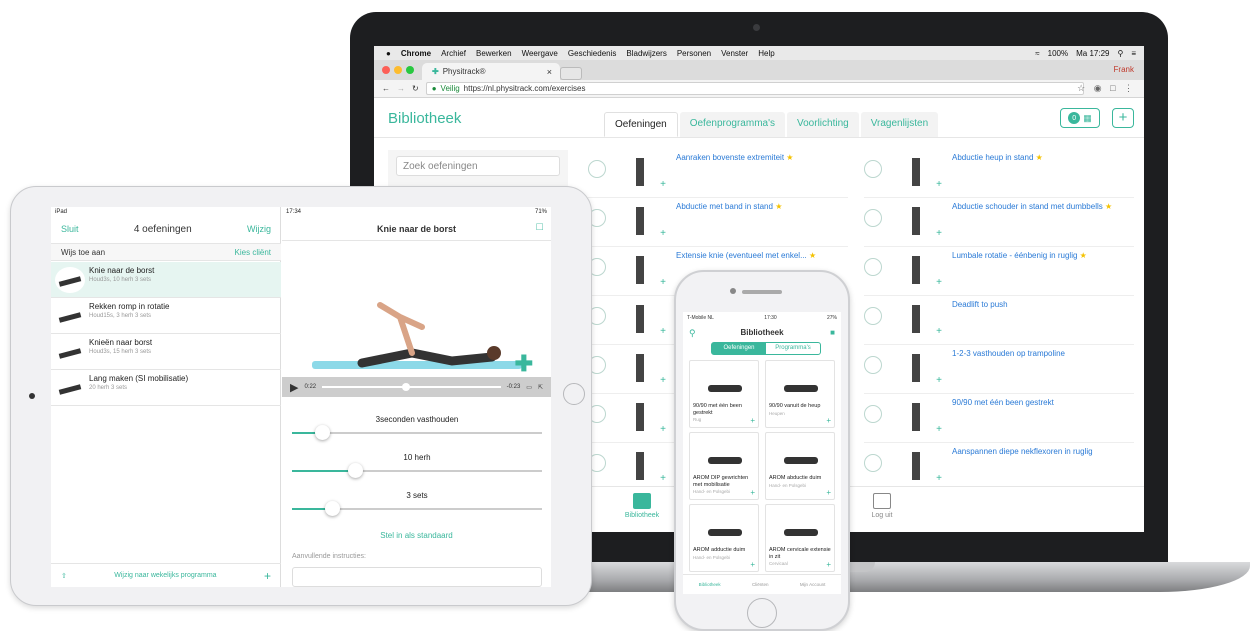 This screenshot has width=1250, height=631. I want to click on nav-logout: Log uit, so click(882, 506).